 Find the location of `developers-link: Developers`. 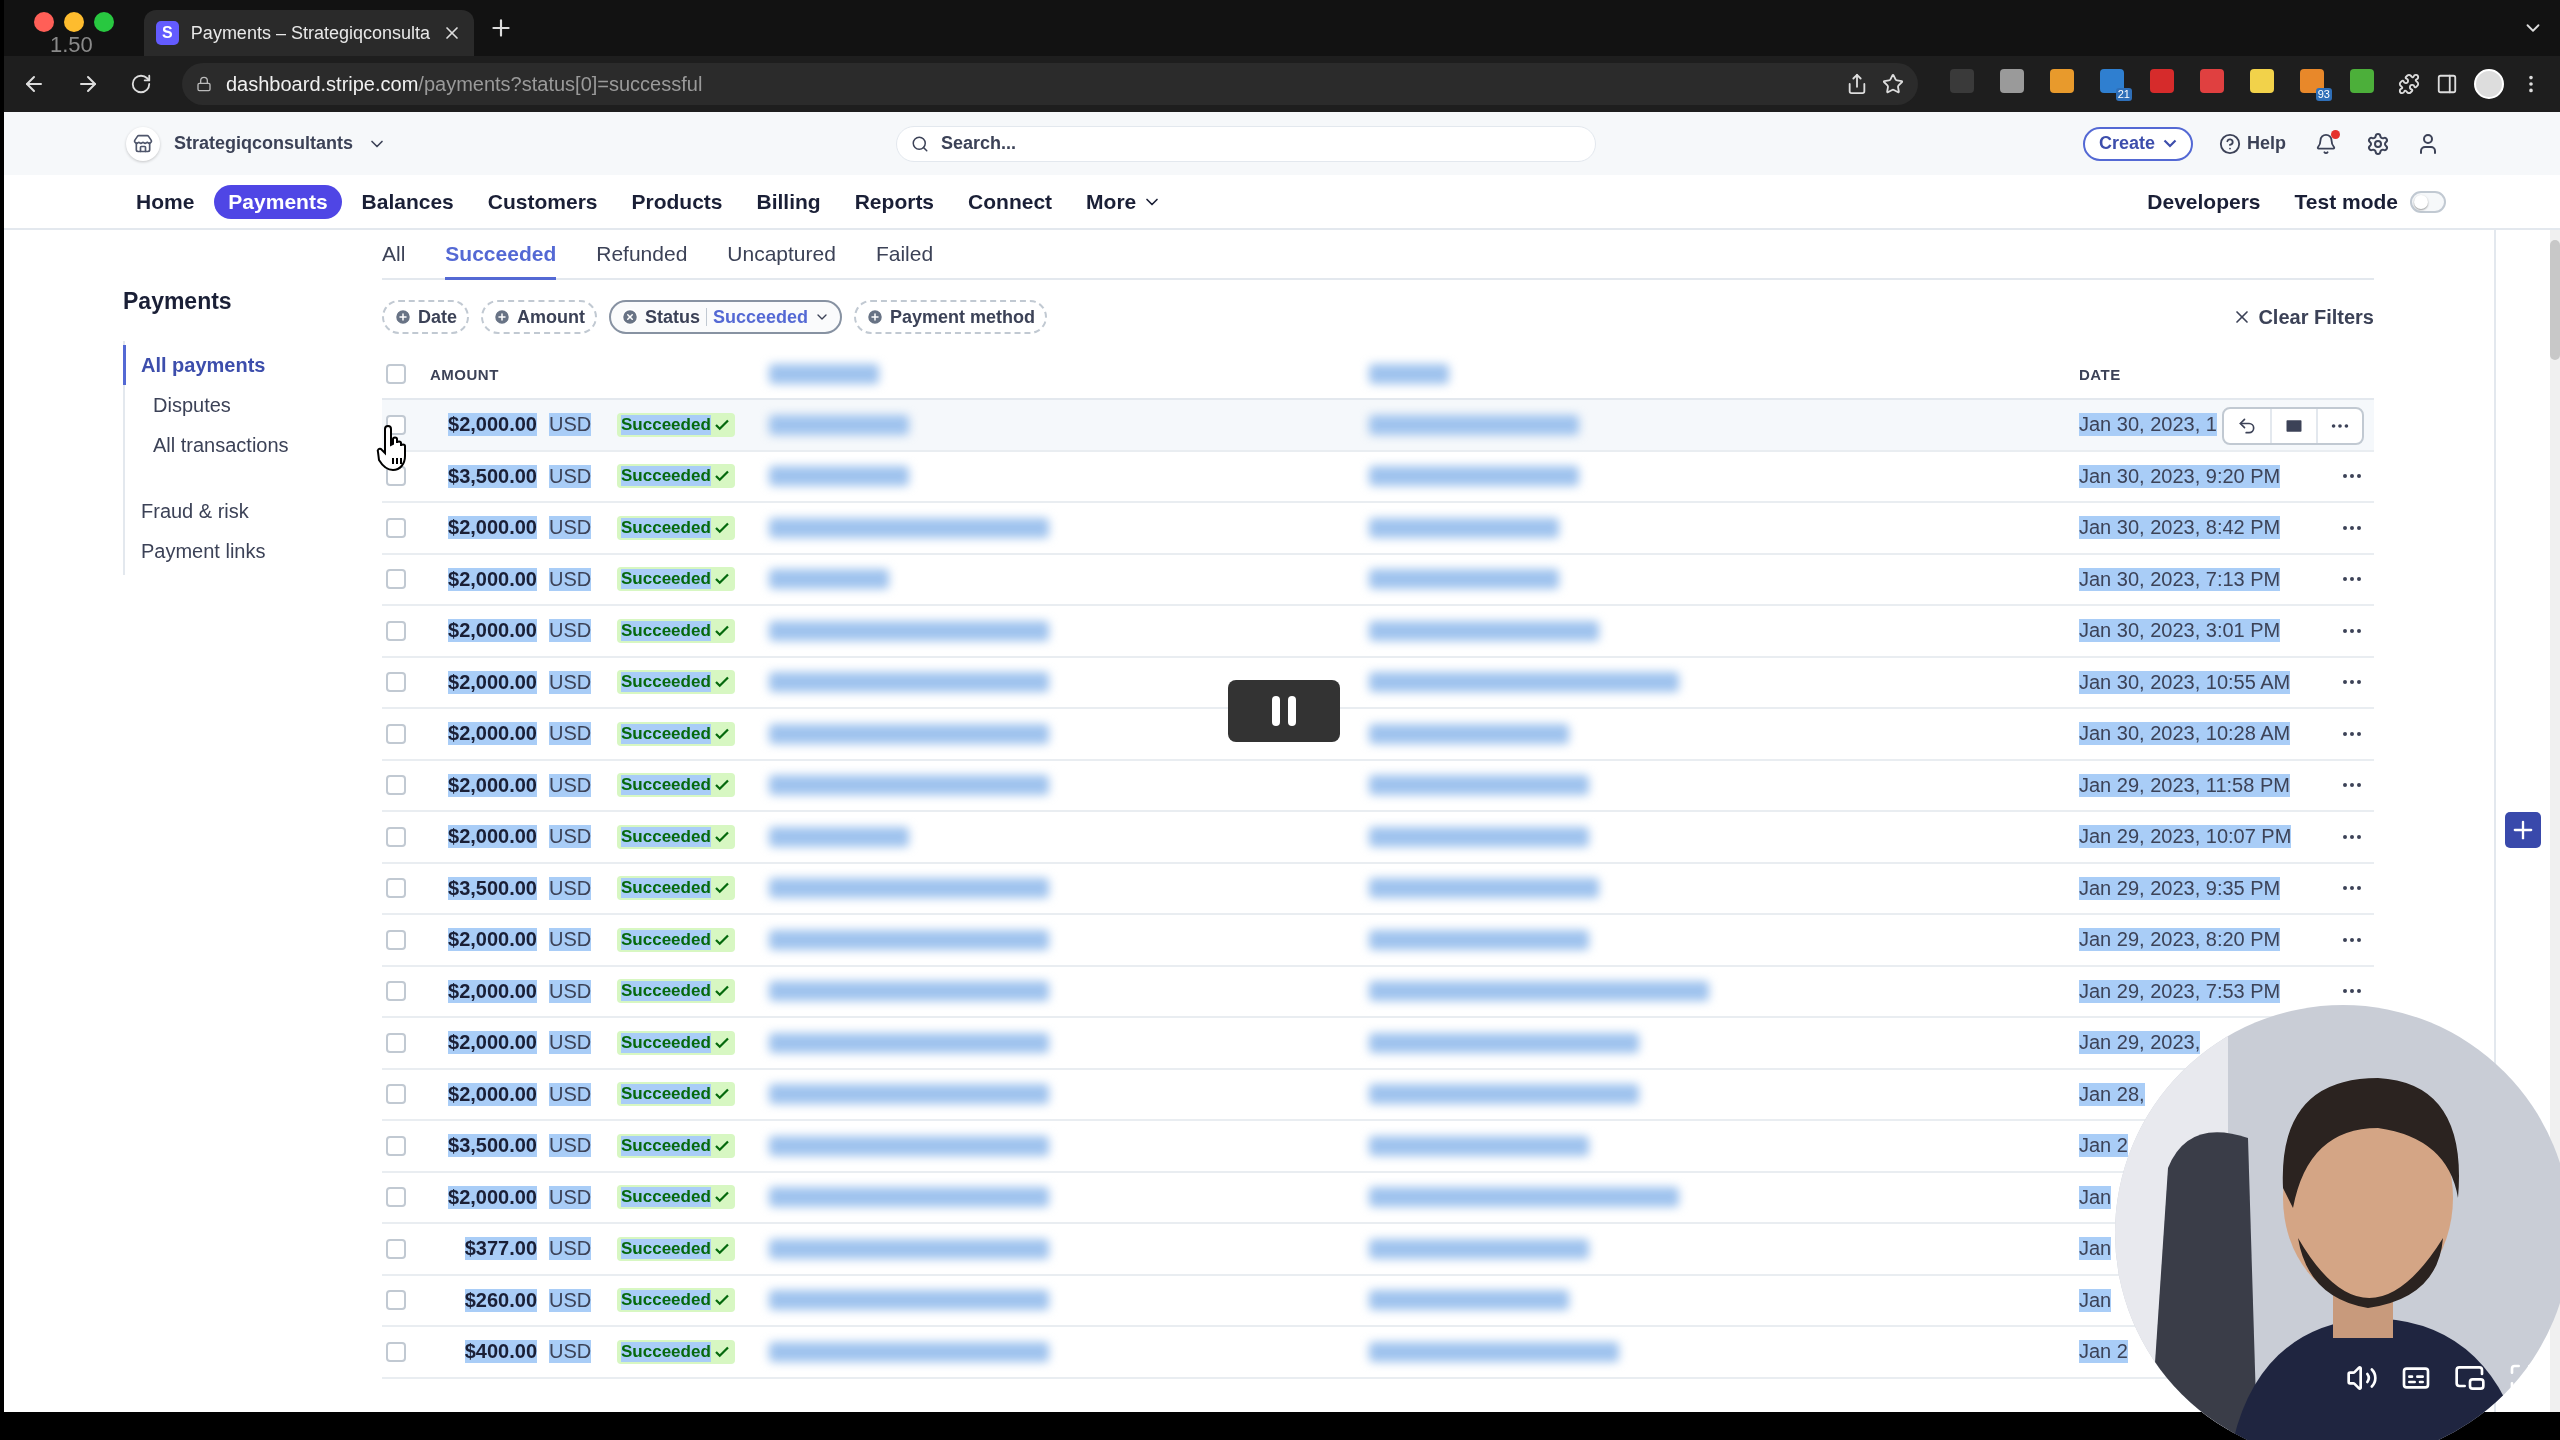

developers-link: Developers is located at coordinates (2204, 201).